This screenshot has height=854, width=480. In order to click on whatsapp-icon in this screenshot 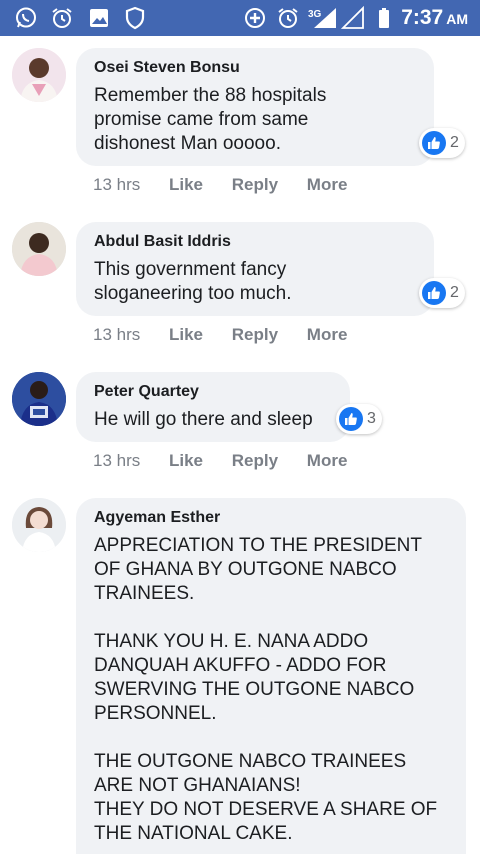, I will do `click(26, 18)`.